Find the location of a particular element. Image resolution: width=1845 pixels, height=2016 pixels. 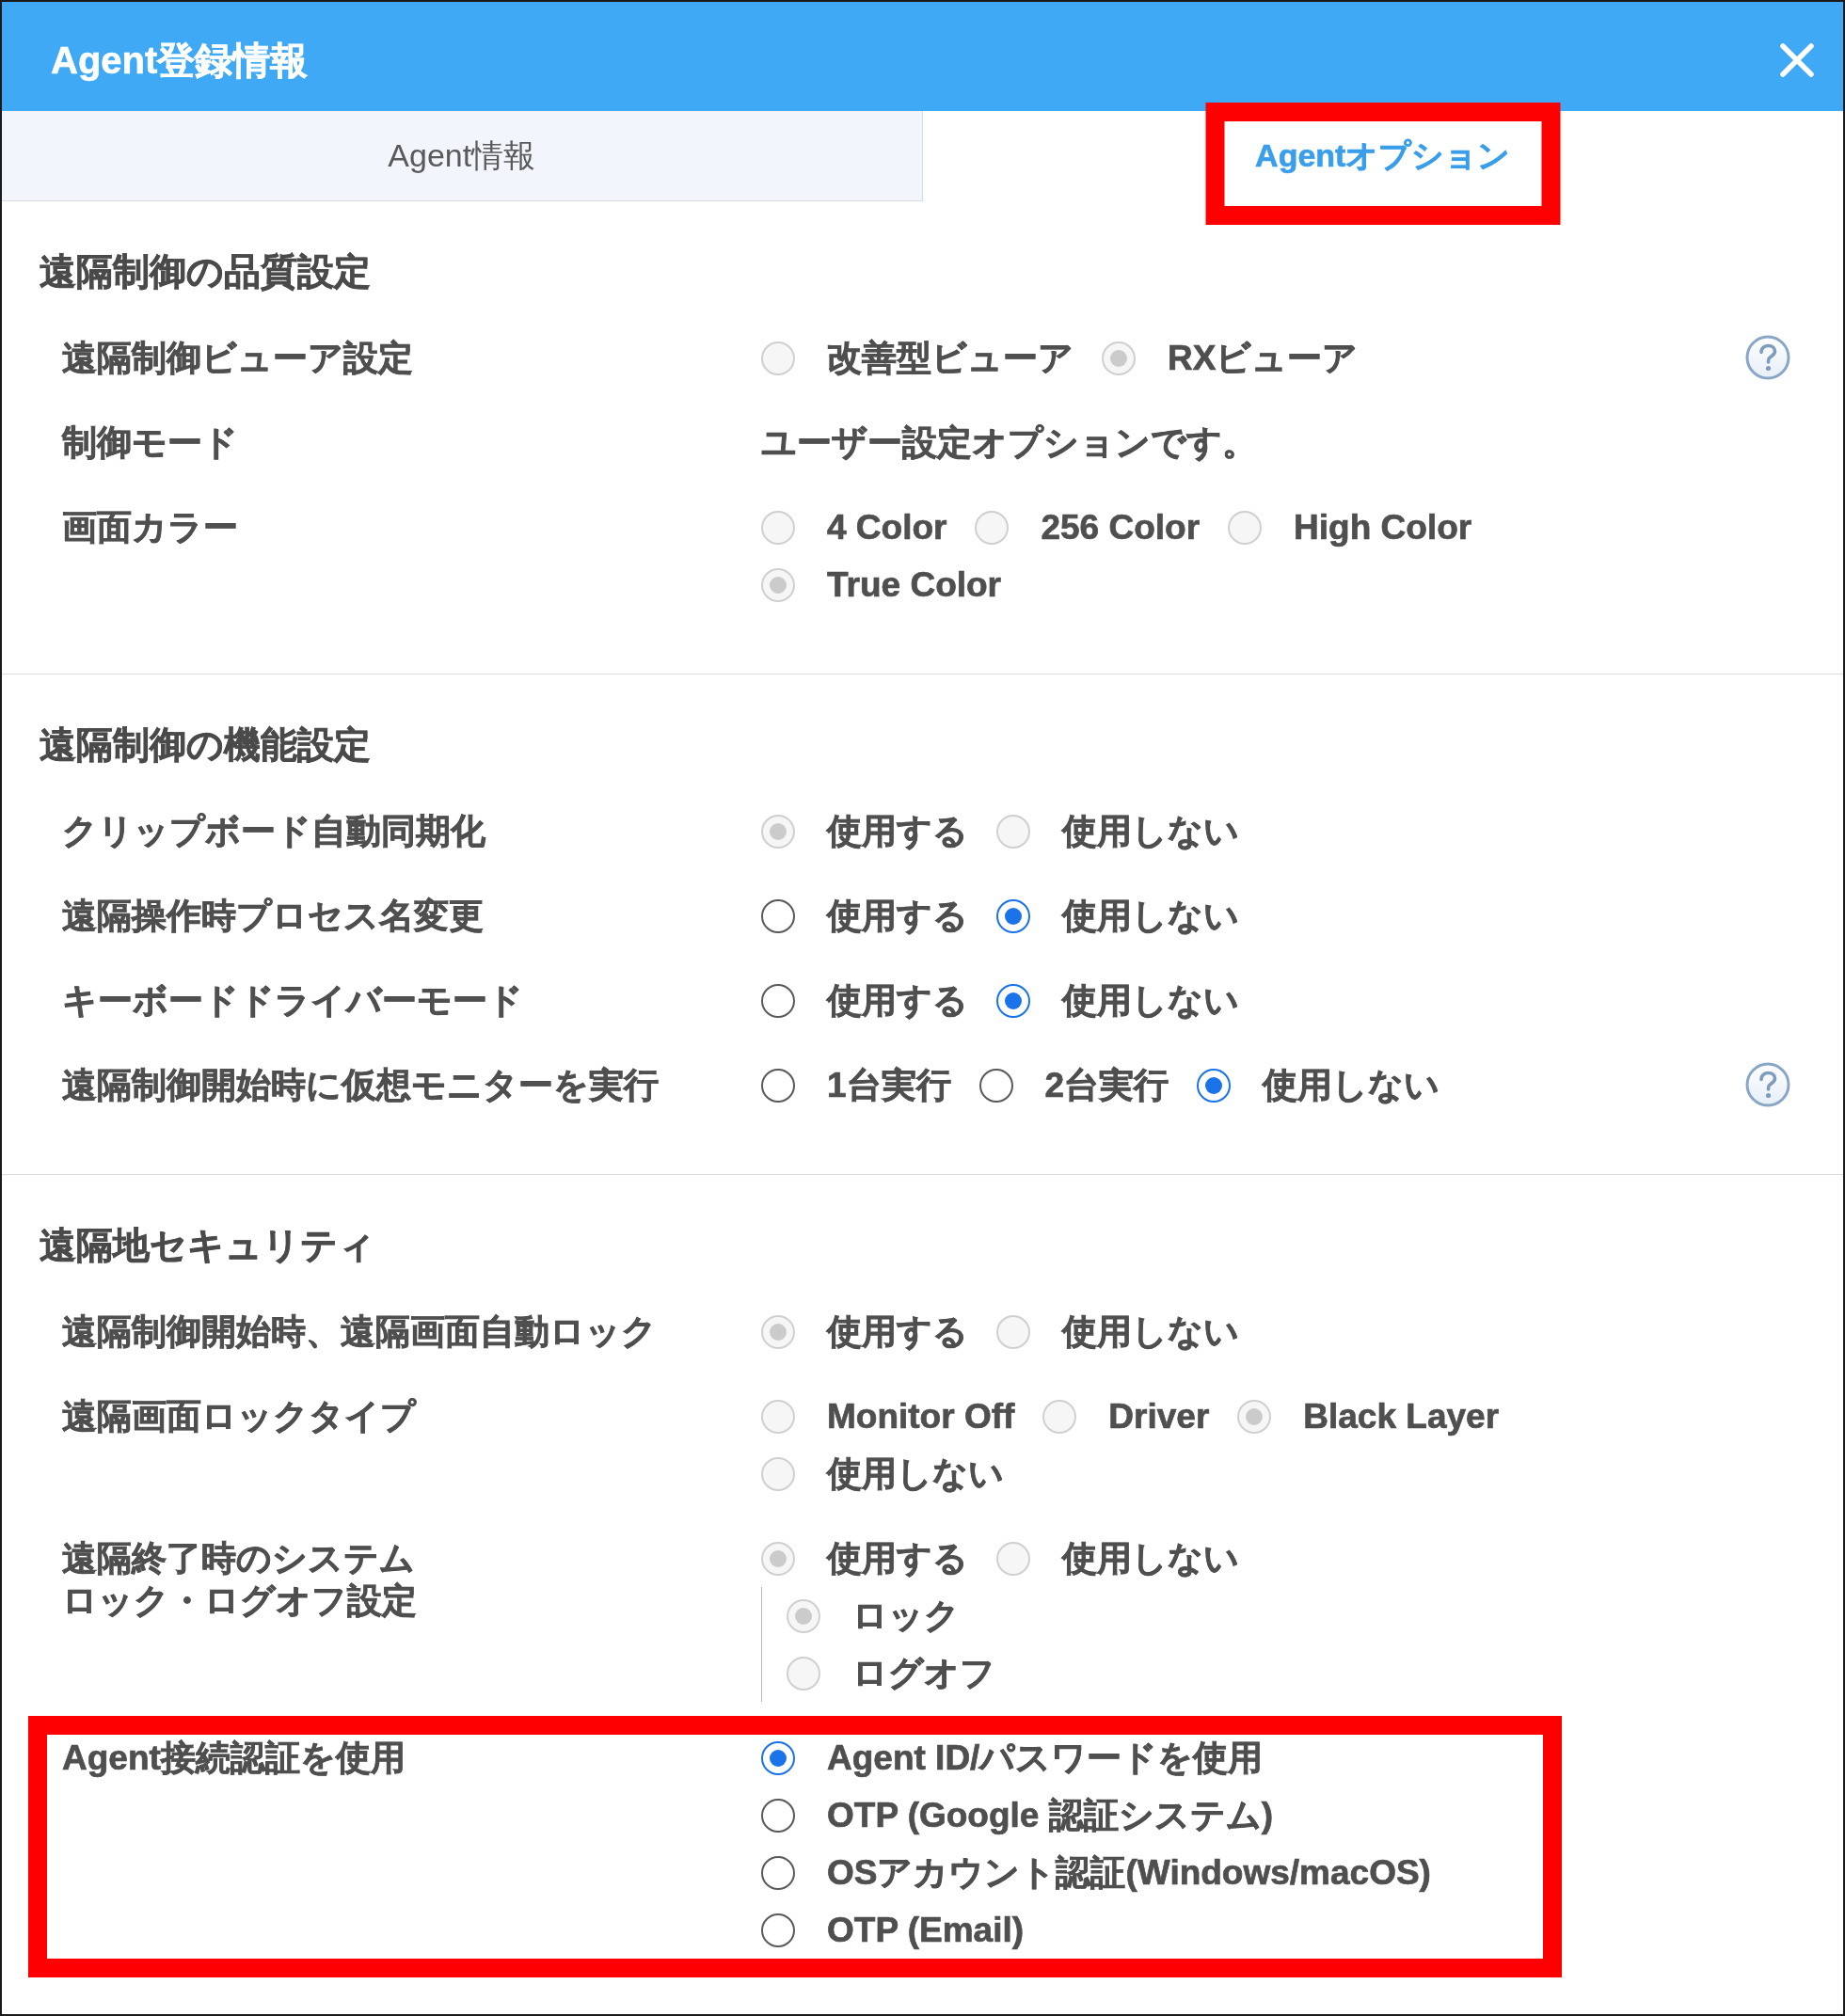

option-label: True Color is located at coordinates (915, 585).